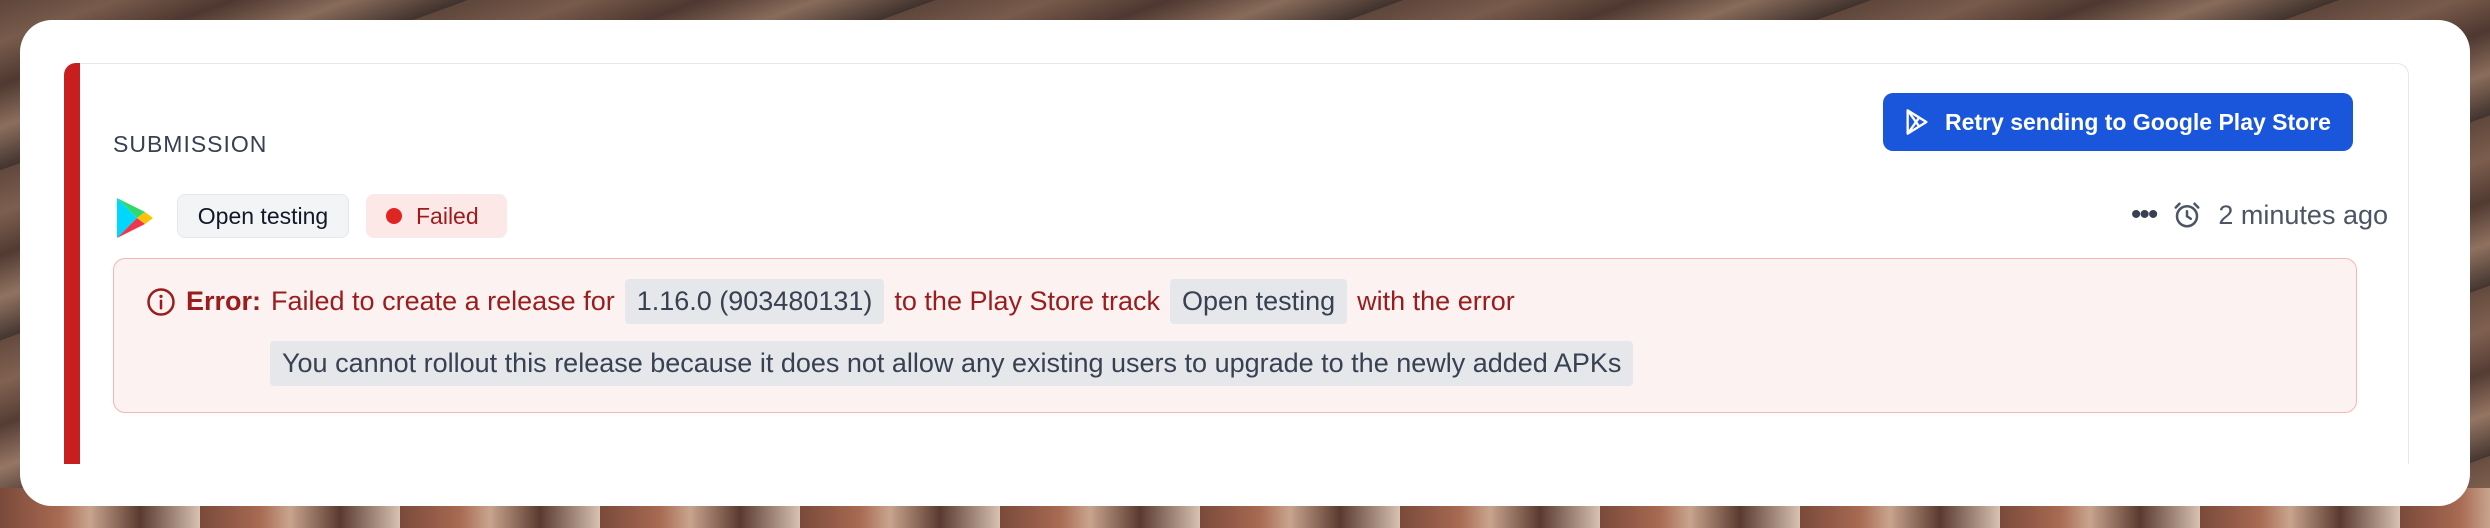  What do you see at coordinates (161, 301) in the screenshot?
I see `info-circle-icon` at bounding box center [161, 301].